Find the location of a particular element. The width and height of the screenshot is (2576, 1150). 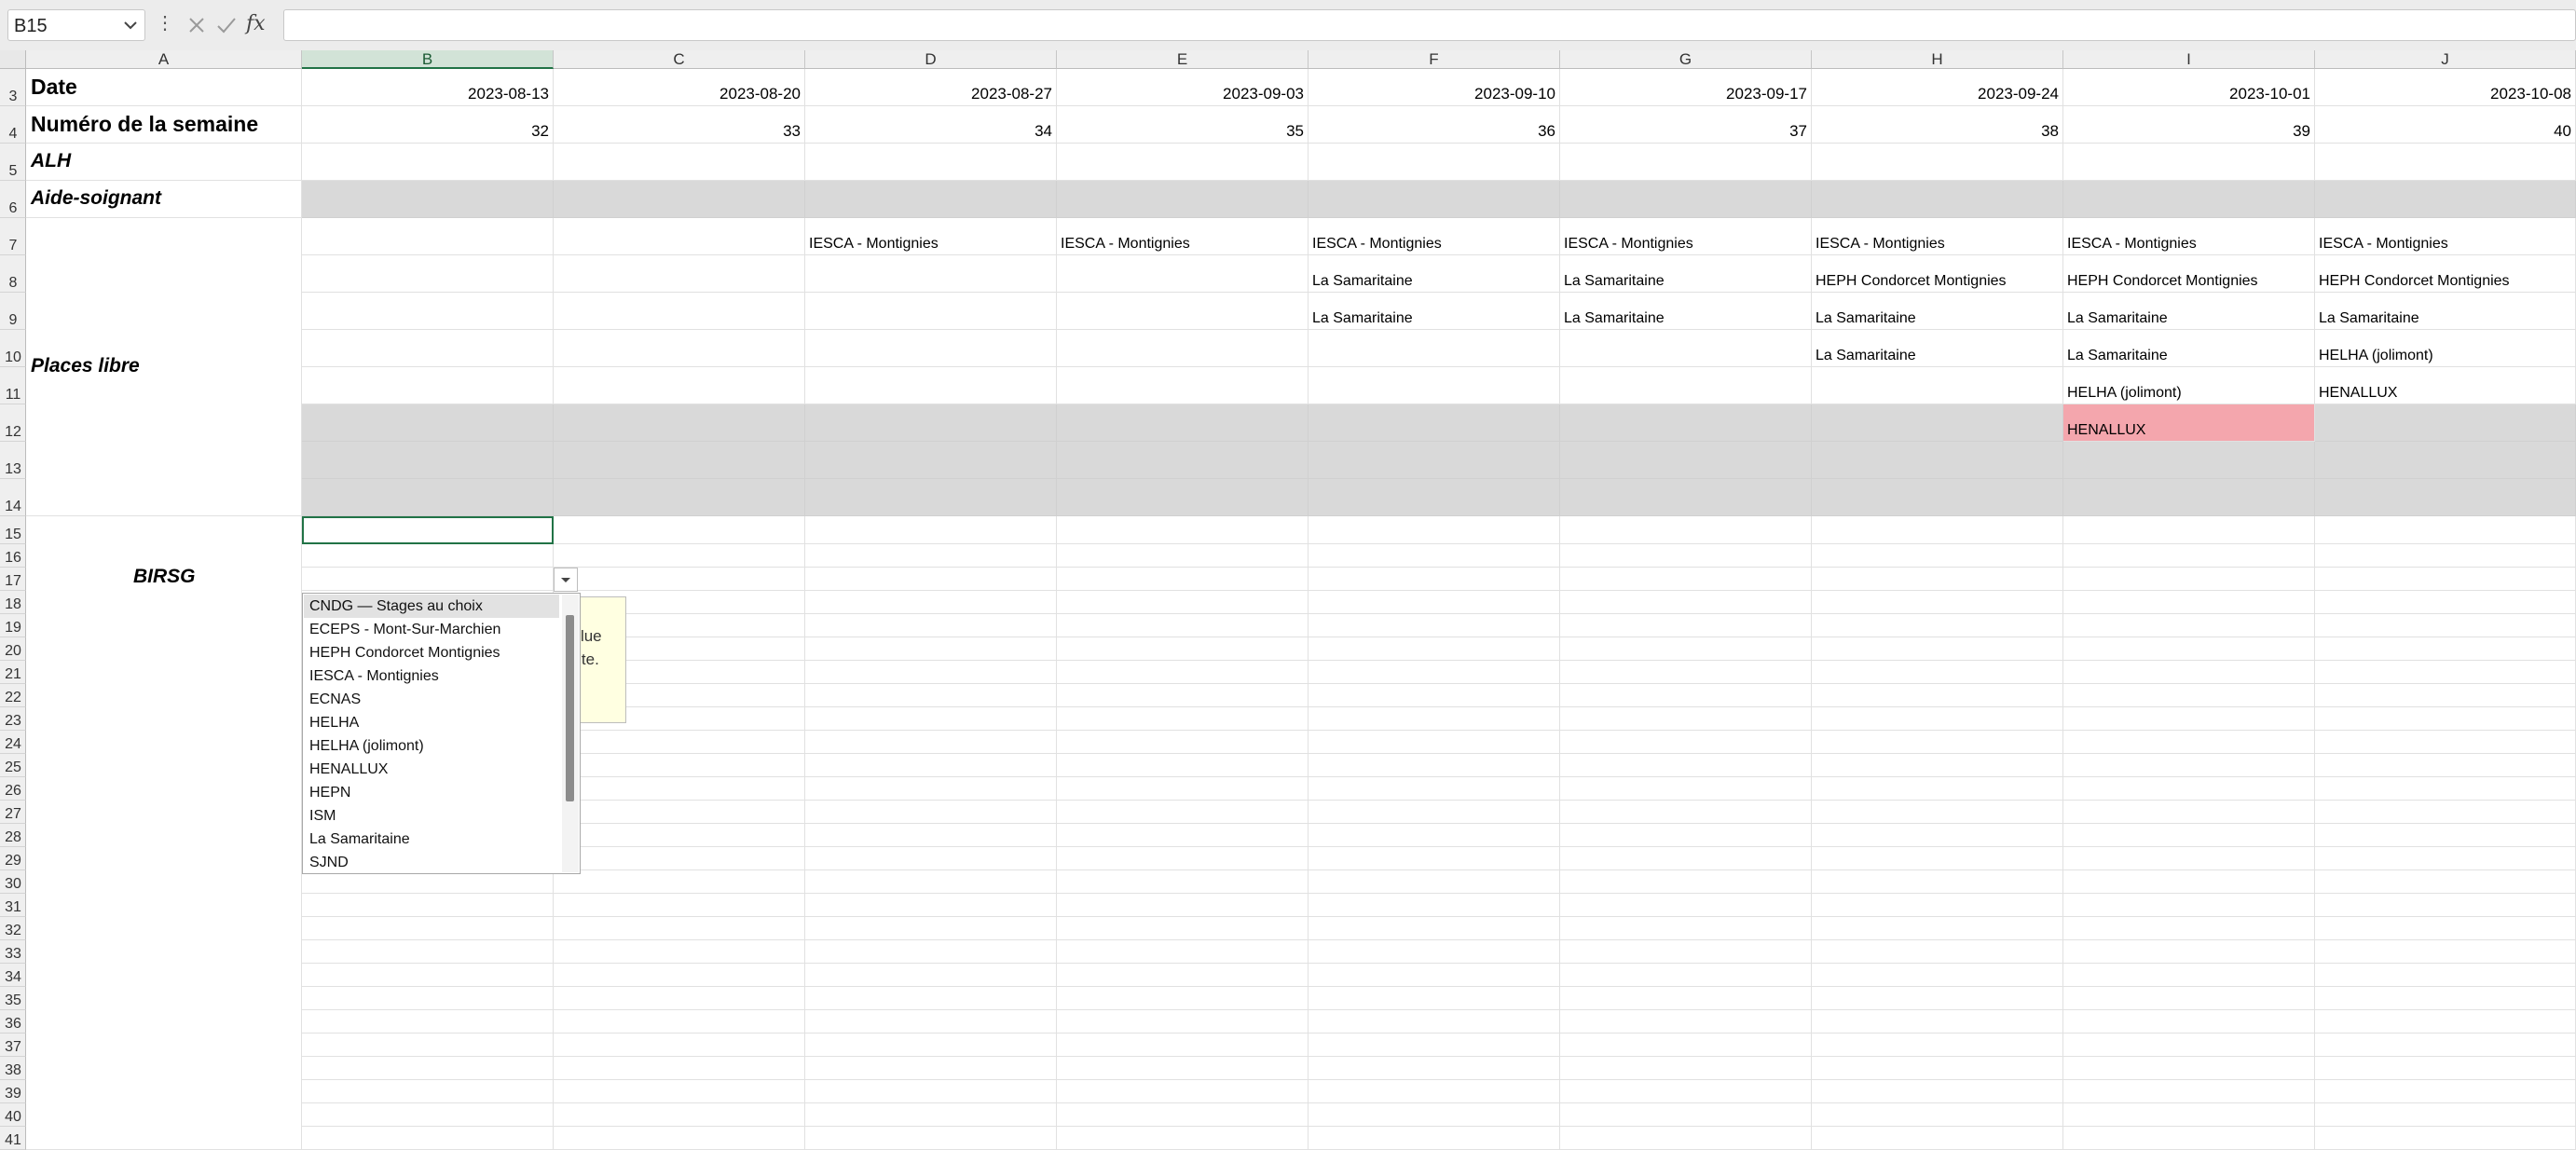

cell-b9 is located at coordinates (428, 311).